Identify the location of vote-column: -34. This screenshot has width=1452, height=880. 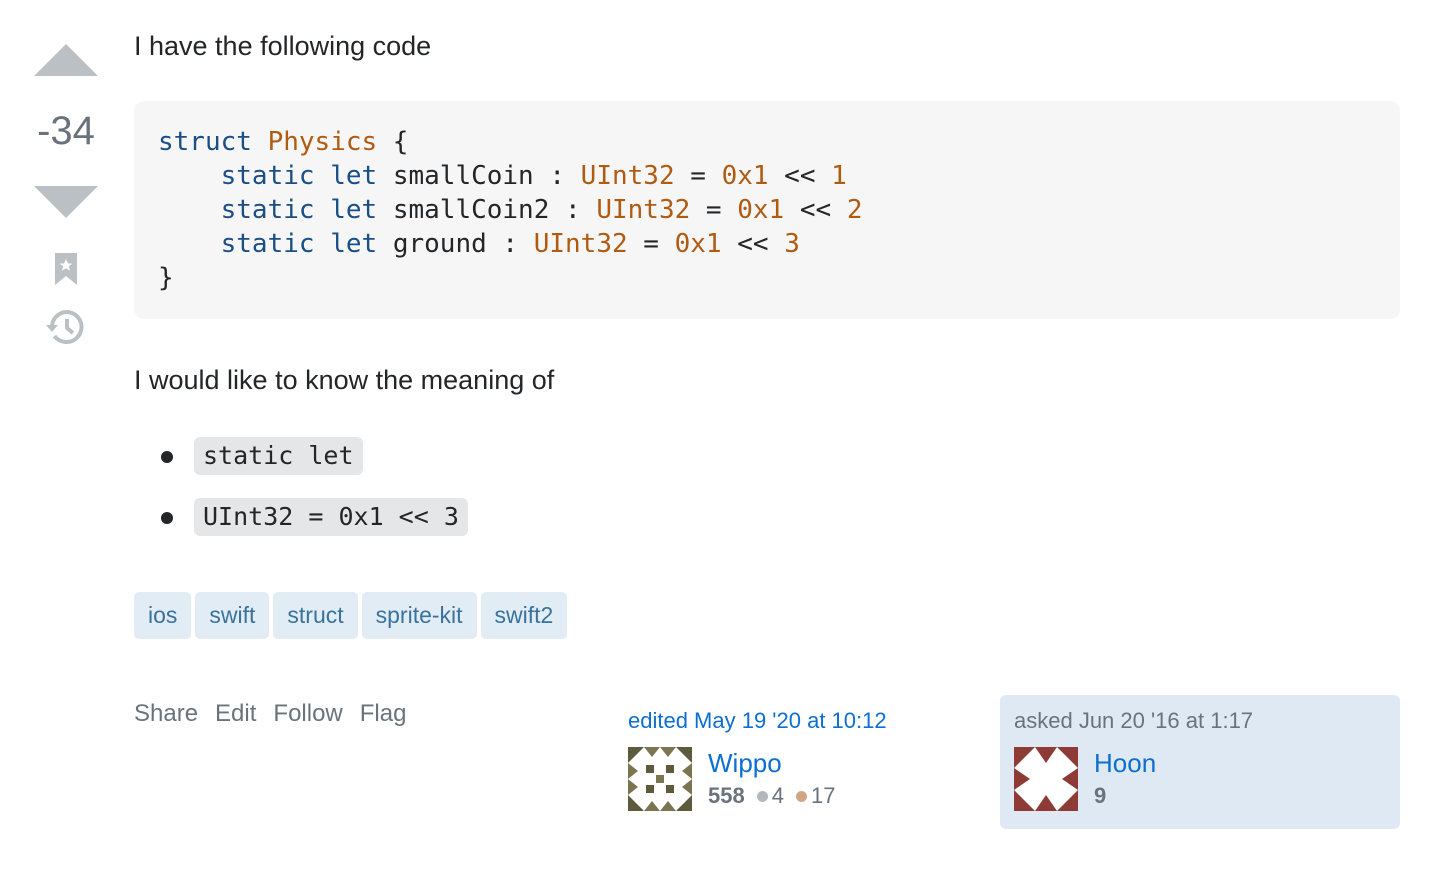
(66, 193).